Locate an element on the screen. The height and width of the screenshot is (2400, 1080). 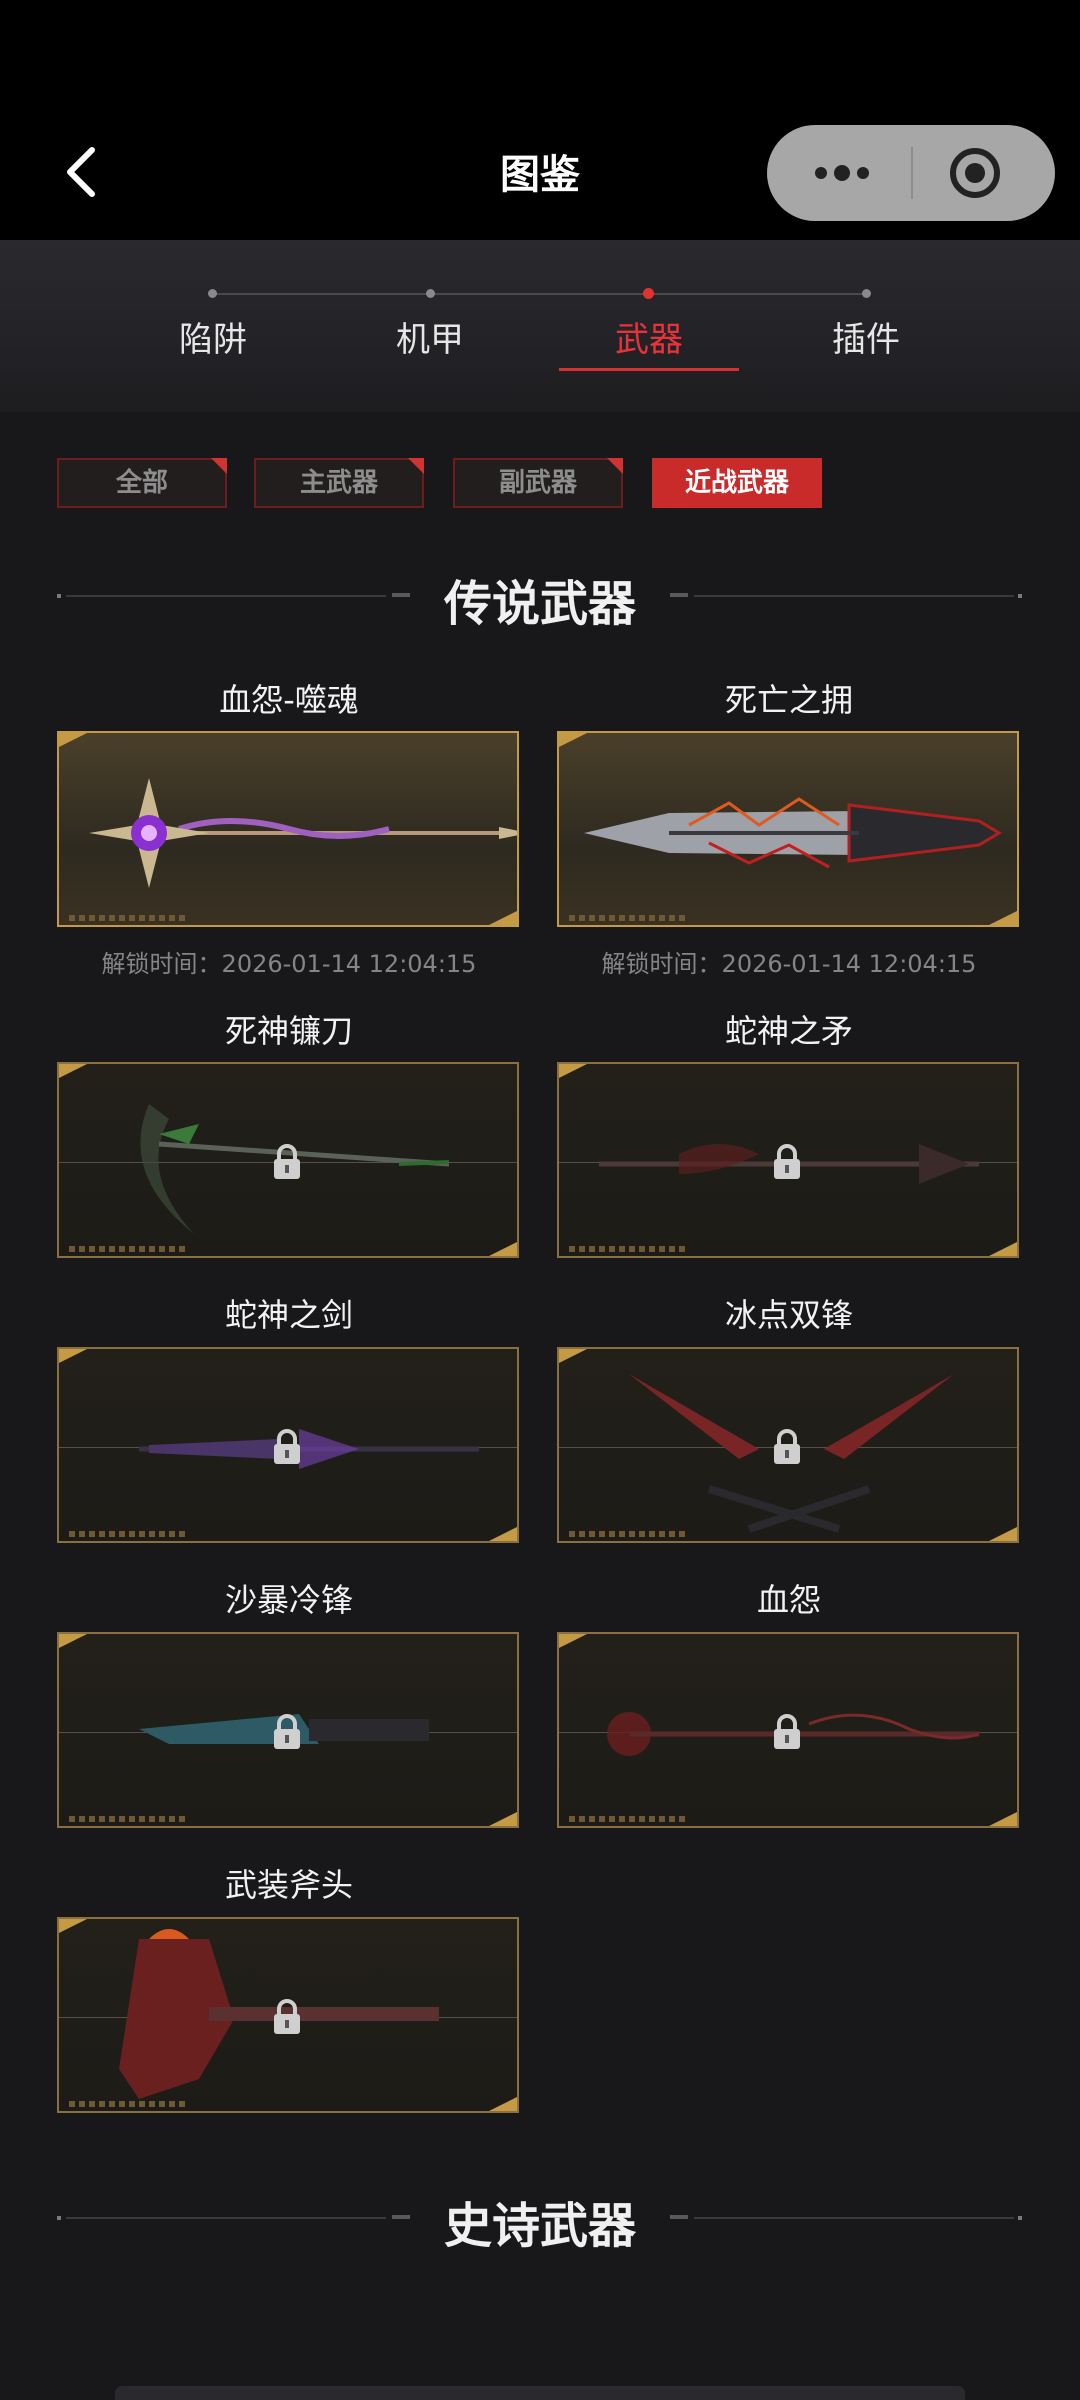
tab-mecha: 机甲 is located at coordinates (430, 336).